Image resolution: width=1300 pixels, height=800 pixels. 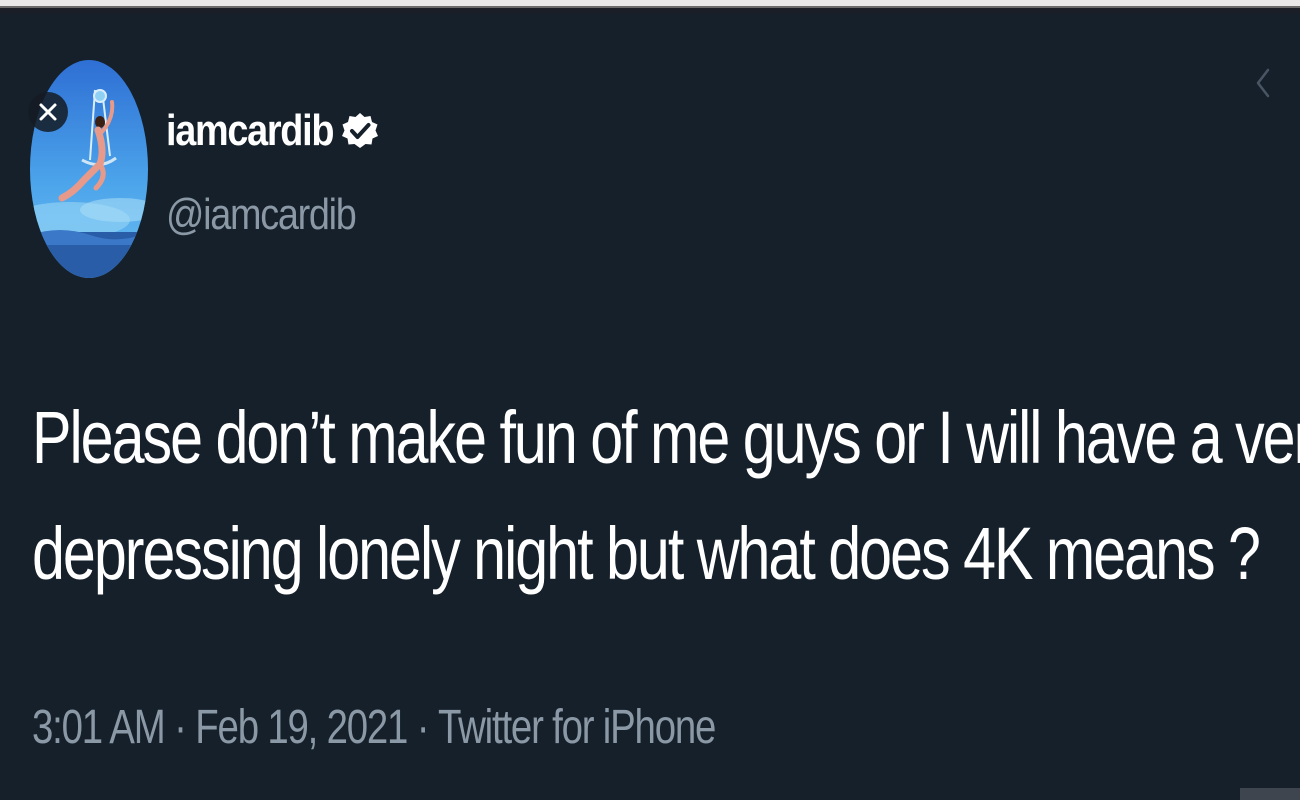 I want to click on chevron-left-icon, so click(x=1263, y=83).